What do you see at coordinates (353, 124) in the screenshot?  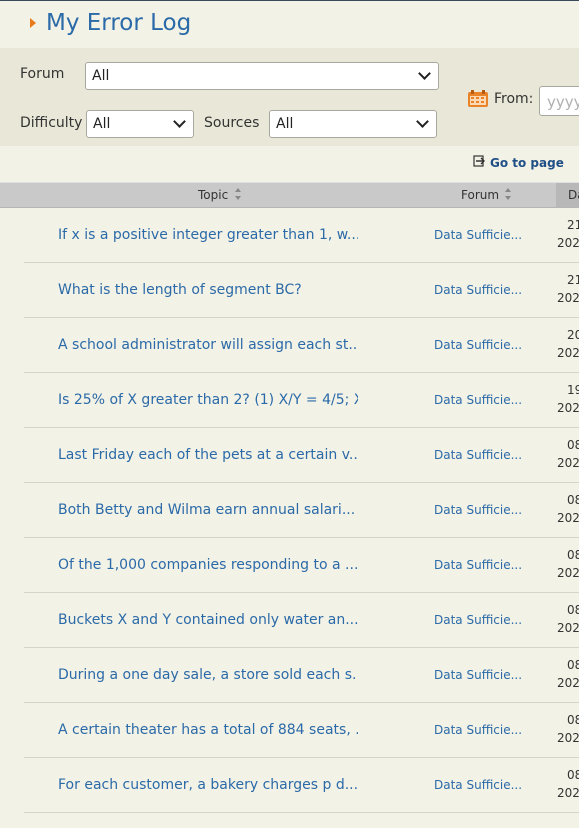 I see `sources-select: All` at bounding box center [353, 124].